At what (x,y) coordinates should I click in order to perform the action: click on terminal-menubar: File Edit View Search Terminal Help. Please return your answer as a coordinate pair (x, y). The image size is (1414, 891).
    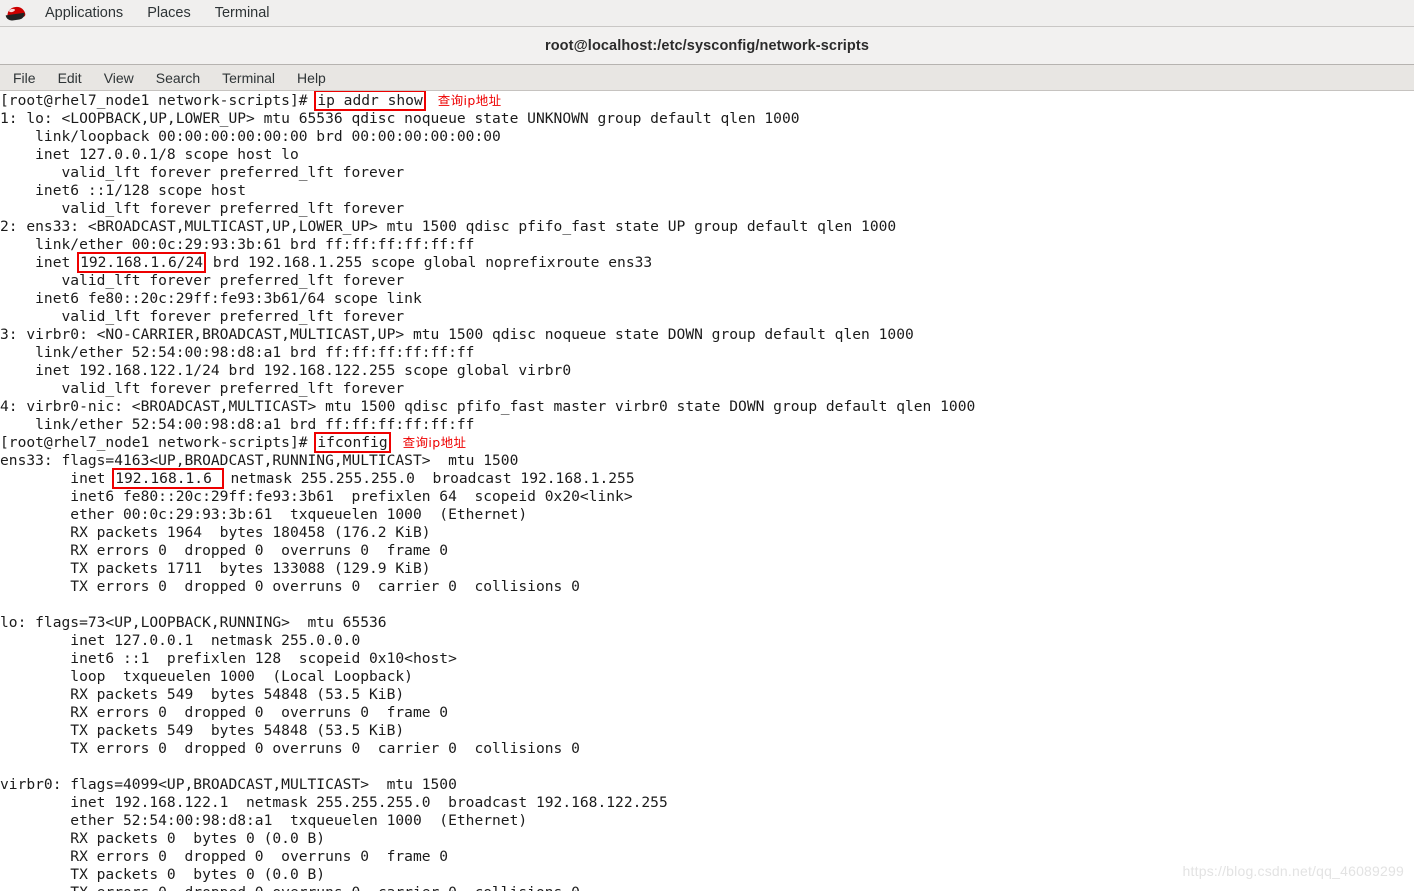
    Looking at the image, I should click on (707, 78).